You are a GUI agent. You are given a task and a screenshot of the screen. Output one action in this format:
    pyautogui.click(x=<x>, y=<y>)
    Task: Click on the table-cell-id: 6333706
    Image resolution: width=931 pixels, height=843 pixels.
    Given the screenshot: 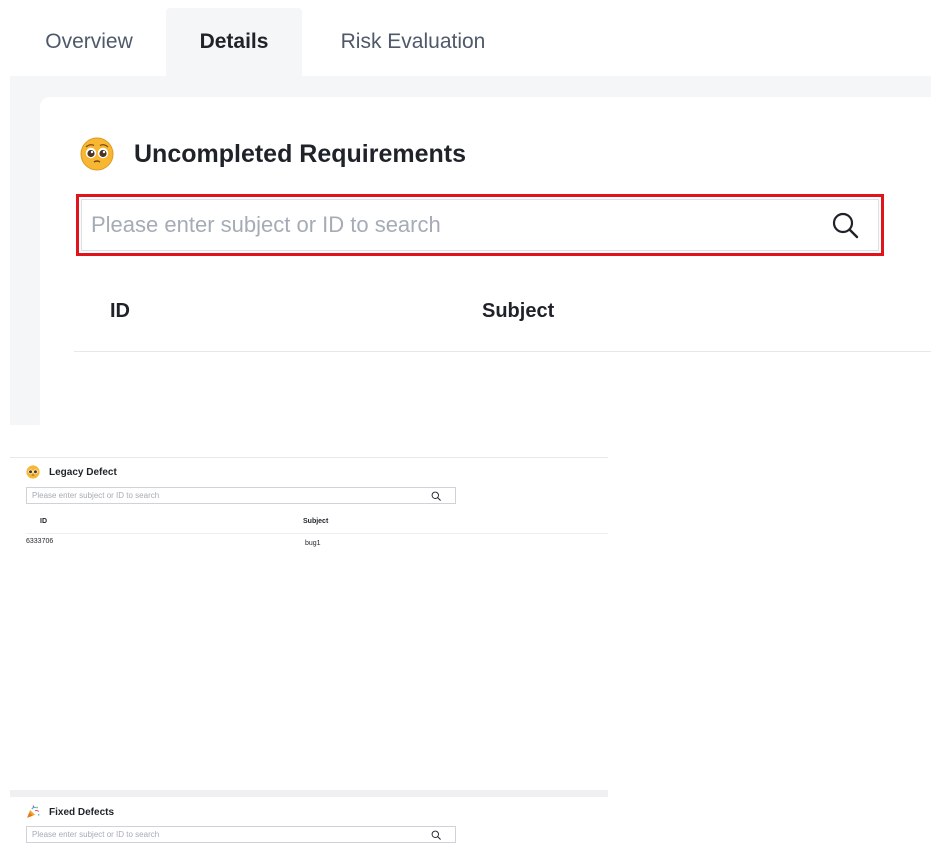 What is the action you would take?
    pyautogui.click(x=39, y=541)
    